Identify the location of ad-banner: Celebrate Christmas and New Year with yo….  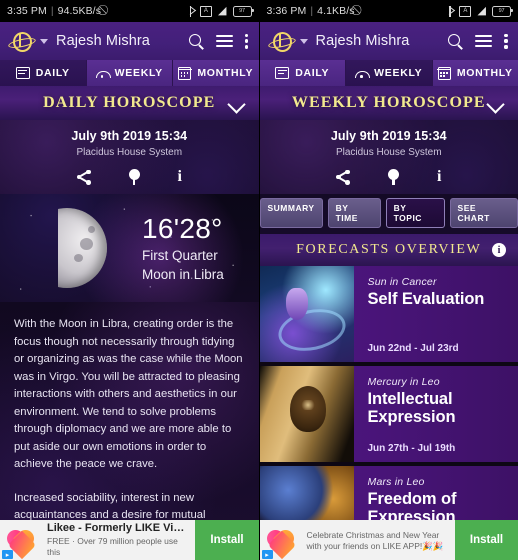
(388, 540).